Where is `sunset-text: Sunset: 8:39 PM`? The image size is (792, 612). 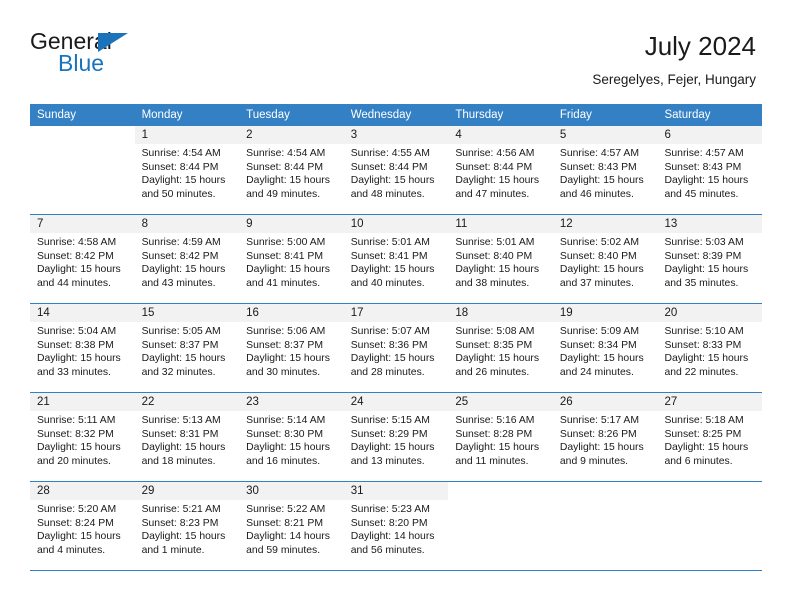 sunset-text: Sunset: 8:39 PM is located at coordinates (703, 256).